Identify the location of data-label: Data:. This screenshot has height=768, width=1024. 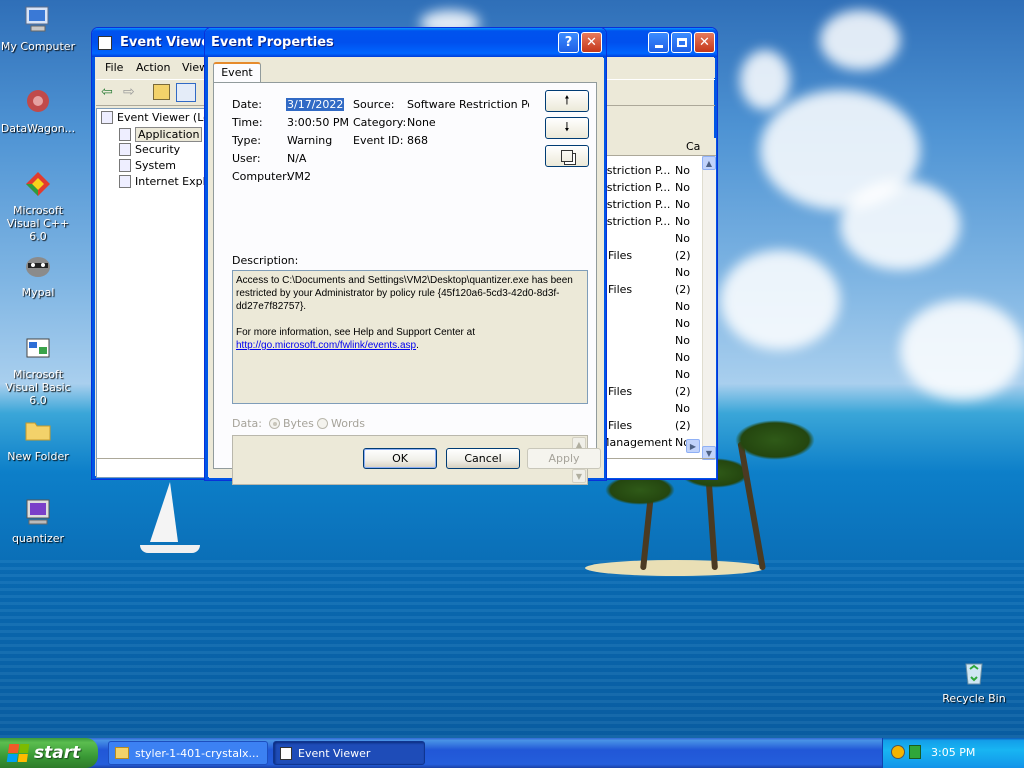
(247, 423).